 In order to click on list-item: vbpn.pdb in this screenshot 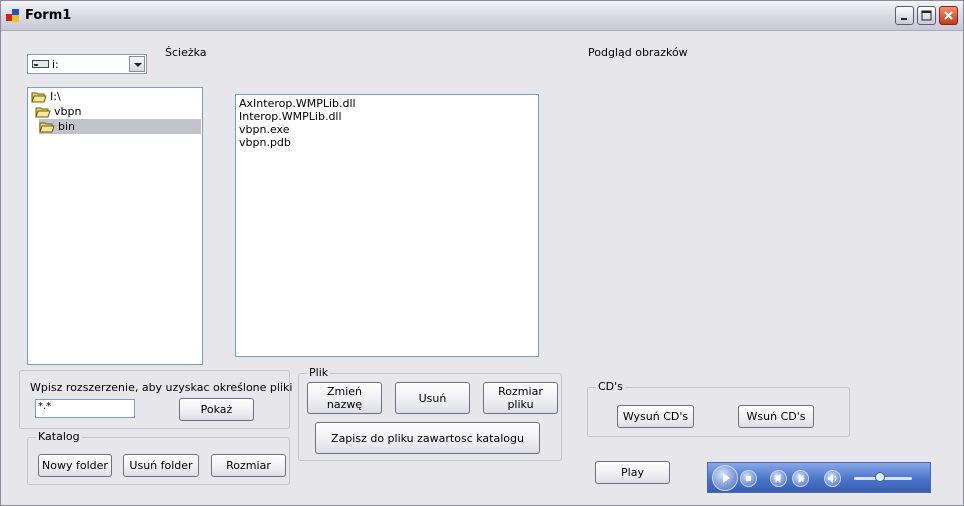, I will do `click(265, 142)`.